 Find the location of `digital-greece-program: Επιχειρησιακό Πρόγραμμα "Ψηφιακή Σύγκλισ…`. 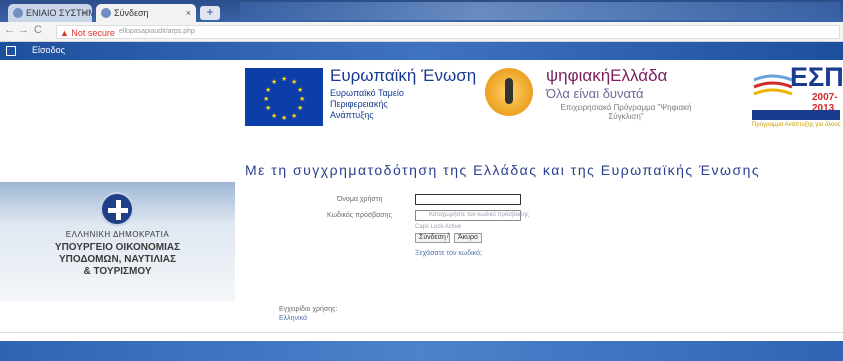

digital-greece-program: Επιχειρησιακό Πρόγραμμα "Ψηφιακή Σύγκλισ… is located at coordinates (626, 112).